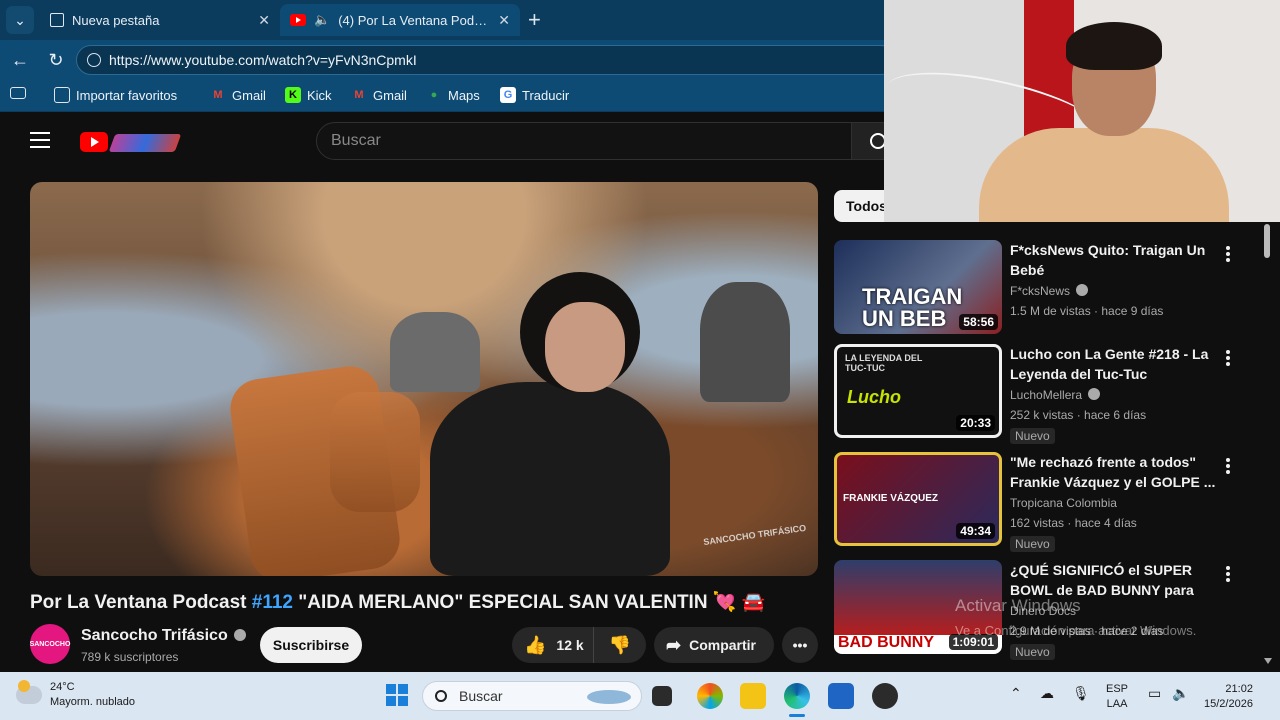  What do you see at coordinates (308, 95) in the screenshot?
I see `bookmark-kick: K Kick` at bounding box center [308, 95].